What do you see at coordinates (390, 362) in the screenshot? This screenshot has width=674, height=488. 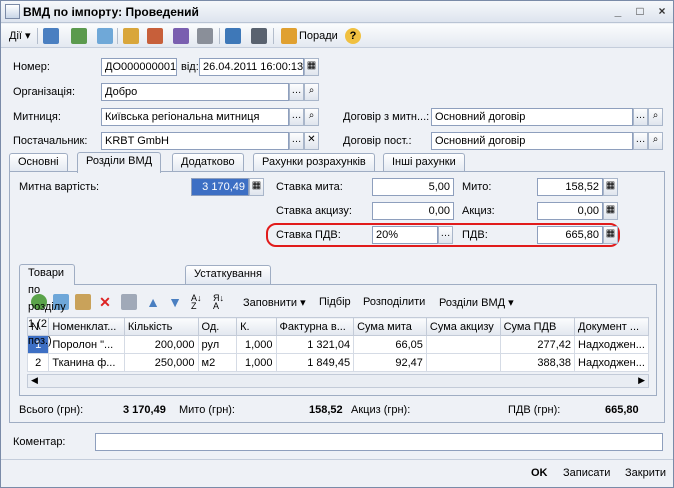 I see `table-cell: 92,47` at bounding box center [390, 362].